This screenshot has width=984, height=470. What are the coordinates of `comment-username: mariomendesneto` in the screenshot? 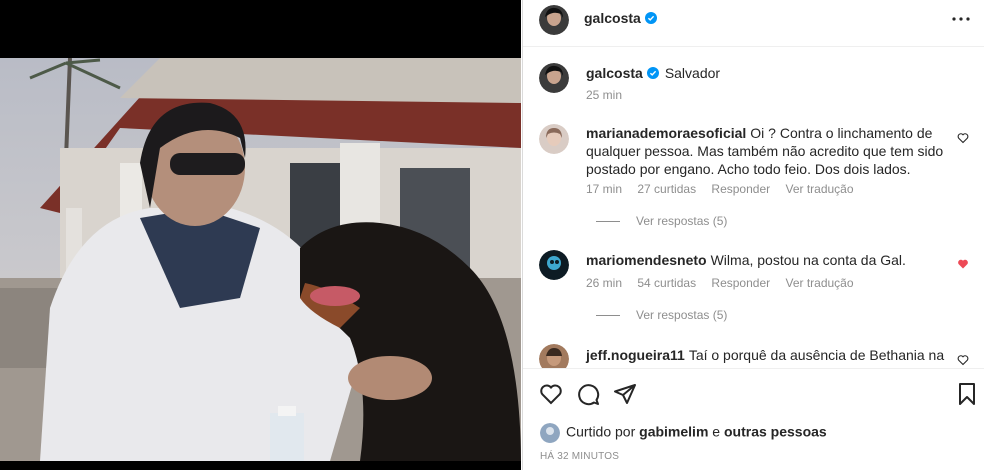 It's located at (646, 260).